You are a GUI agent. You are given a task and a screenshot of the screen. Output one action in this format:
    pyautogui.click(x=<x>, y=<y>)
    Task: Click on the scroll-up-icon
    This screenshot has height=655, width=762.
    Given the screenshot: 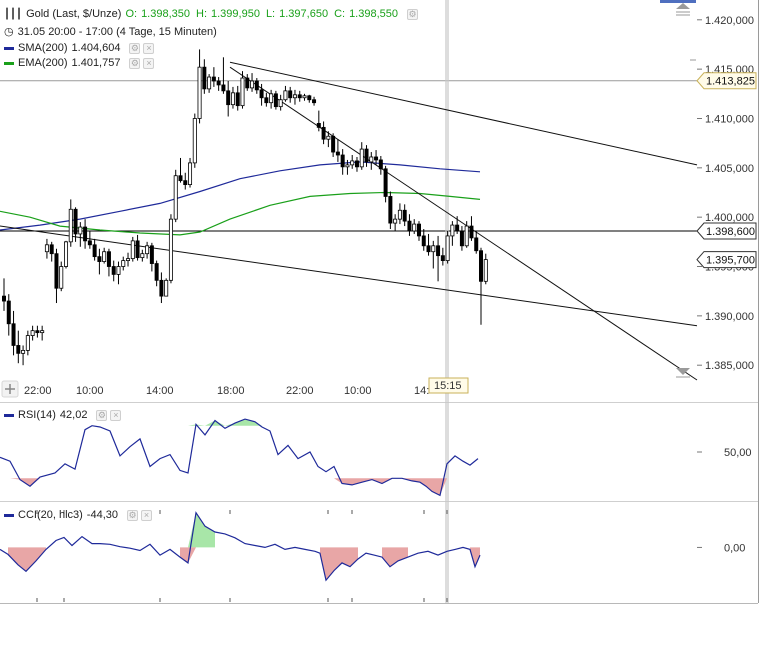 What is the action you would take?
    pyautogui.click(x=683, y=9)
    